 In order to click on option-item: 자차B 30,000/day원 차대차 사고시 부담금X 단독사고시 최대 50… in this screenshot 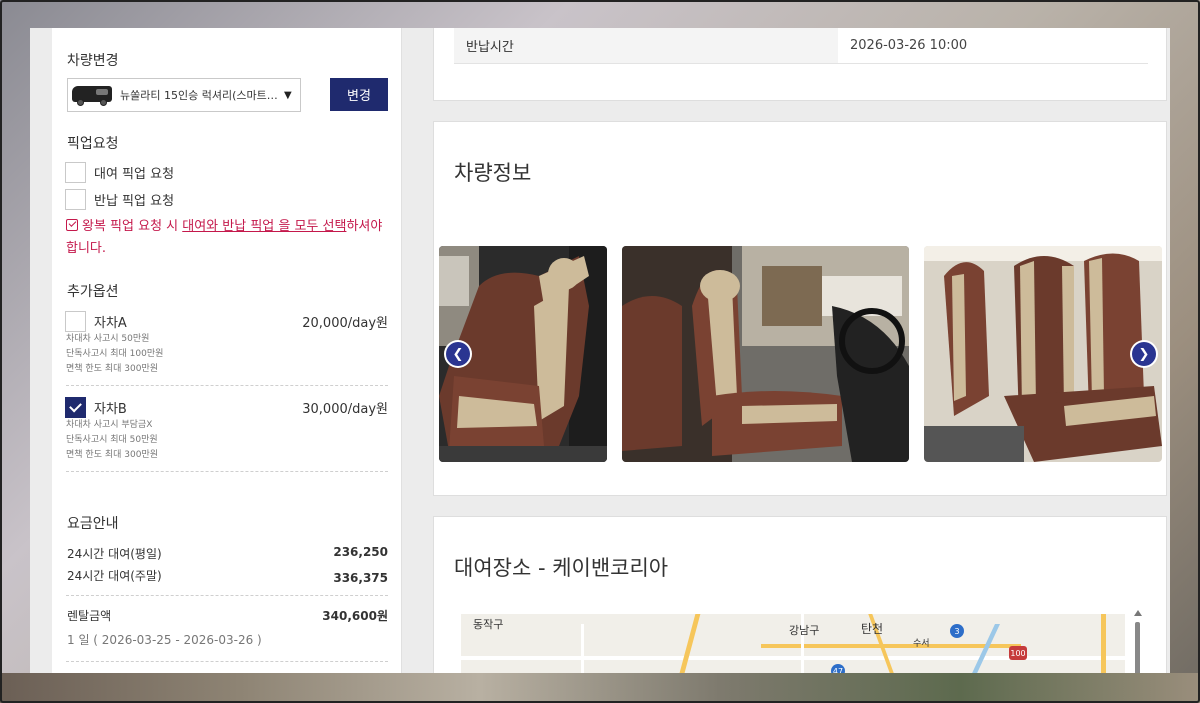, I will do `click(226, 430)`.